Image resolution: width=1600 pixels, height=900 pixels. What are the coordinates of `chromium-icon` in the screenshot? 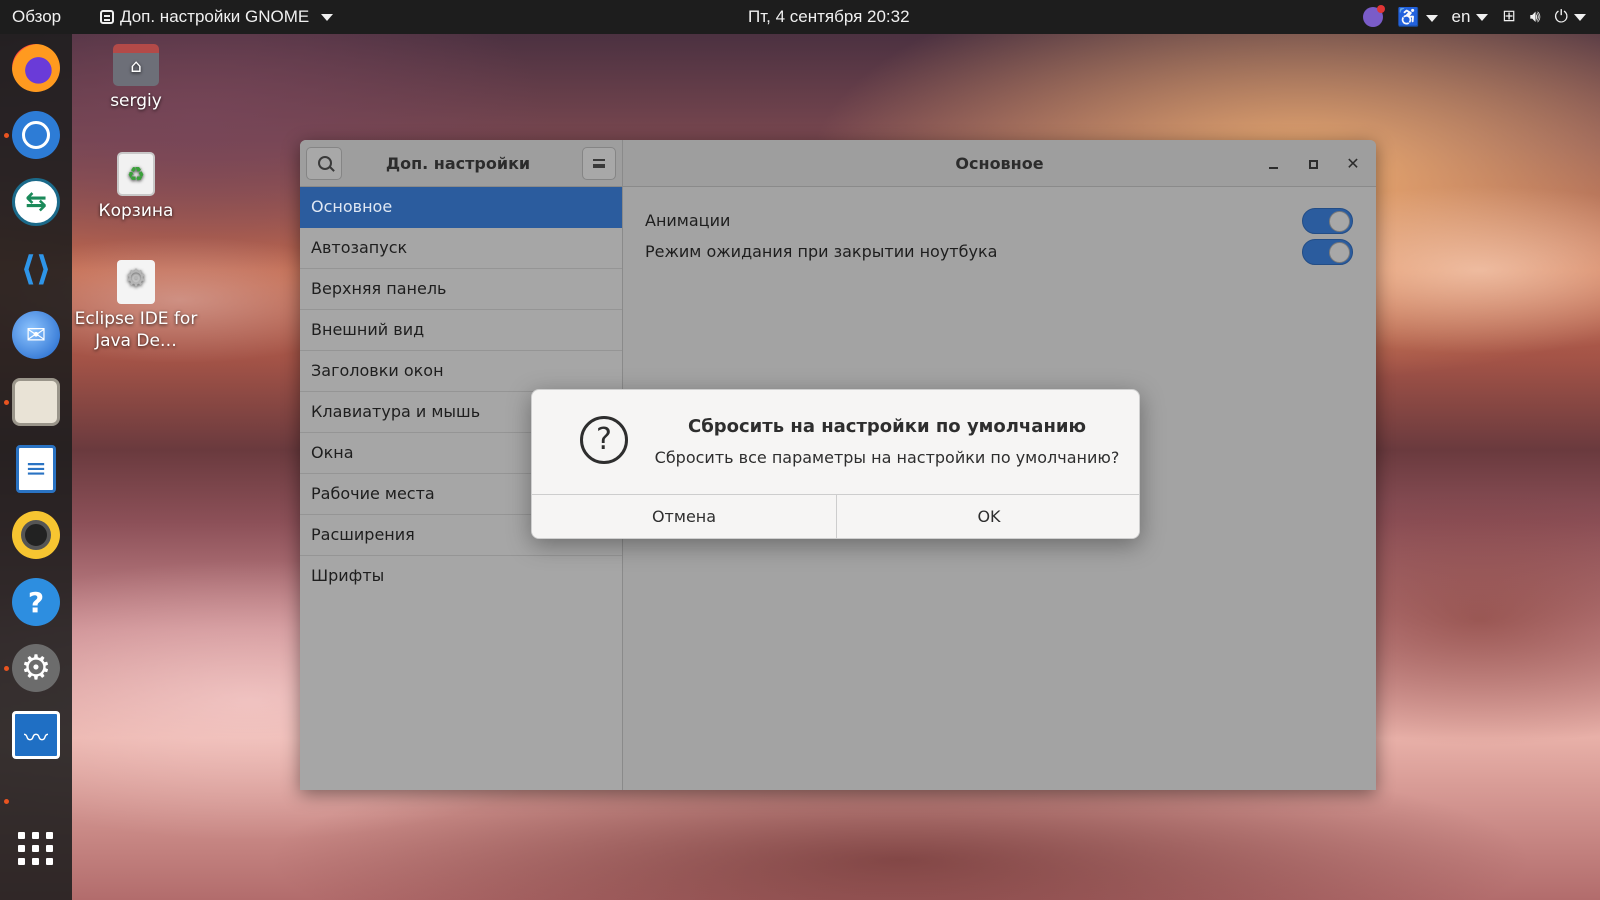 It's located at (36, 135).